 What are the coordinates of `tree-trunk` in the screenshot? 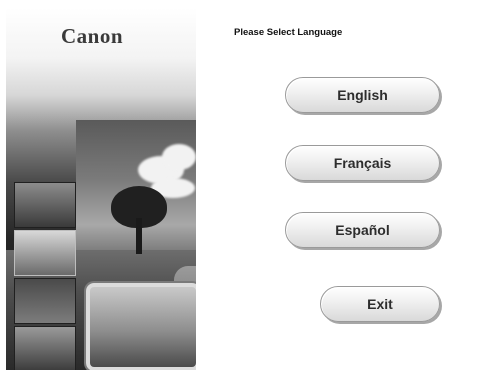 It's located at (139, 236).